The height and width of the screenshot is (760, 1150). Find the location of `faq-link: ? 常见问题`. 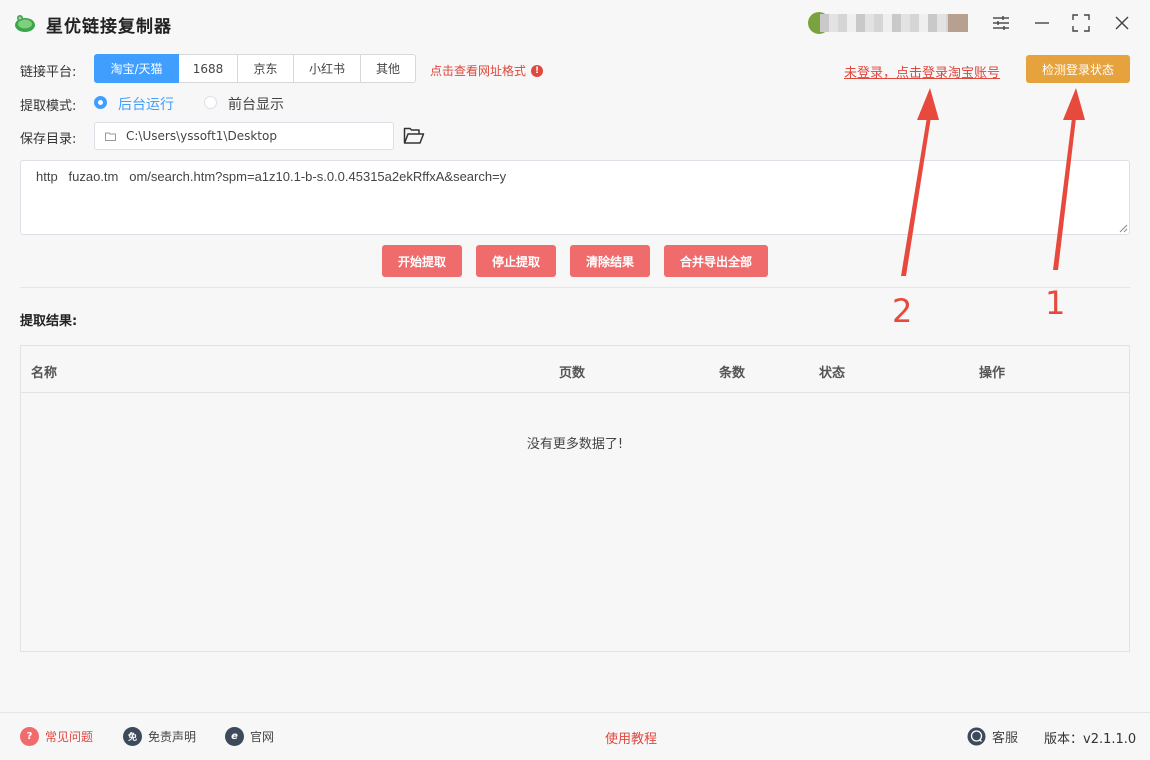

faq-link: ? 常见问题 is located at coordinates (56, 736).